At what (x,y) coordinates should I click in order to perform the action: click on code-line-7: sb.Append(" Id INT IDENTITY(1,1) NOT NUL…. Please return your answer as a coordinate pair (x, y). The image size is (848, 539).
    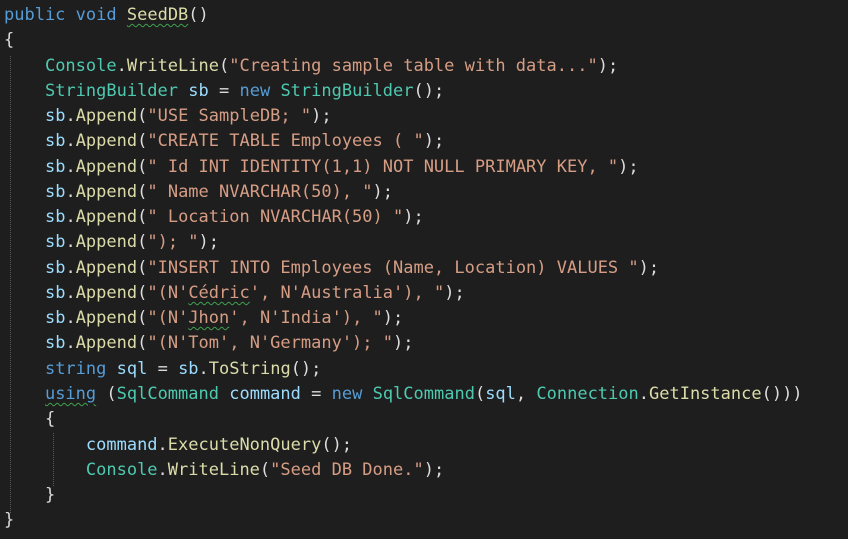
    Looking at the image, I should click on (321, 167).